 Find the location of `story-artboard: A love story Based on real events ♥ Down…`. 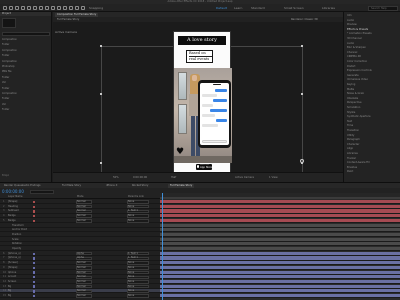

story-artboard: A love story Based on real events ♥ Down… is located at coordinates (202, 103).